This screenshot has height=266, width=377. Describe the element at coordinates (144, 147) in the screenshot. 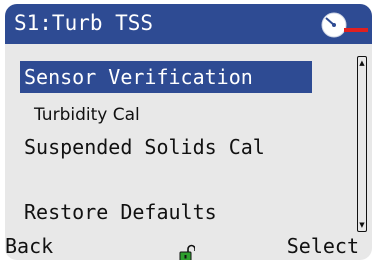

I see `menu-item-suspended-solids-cal: Suspended Solids Cal` at that location.